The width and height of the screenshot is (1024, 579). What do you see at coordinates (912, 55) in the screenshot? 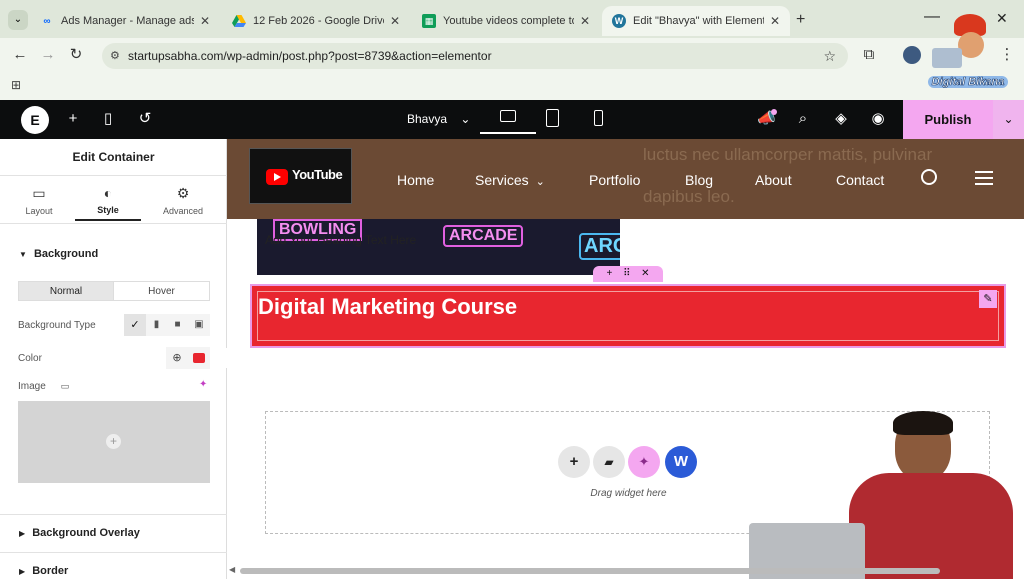
I see `profile-avatar` at bounding box center [912, 55].